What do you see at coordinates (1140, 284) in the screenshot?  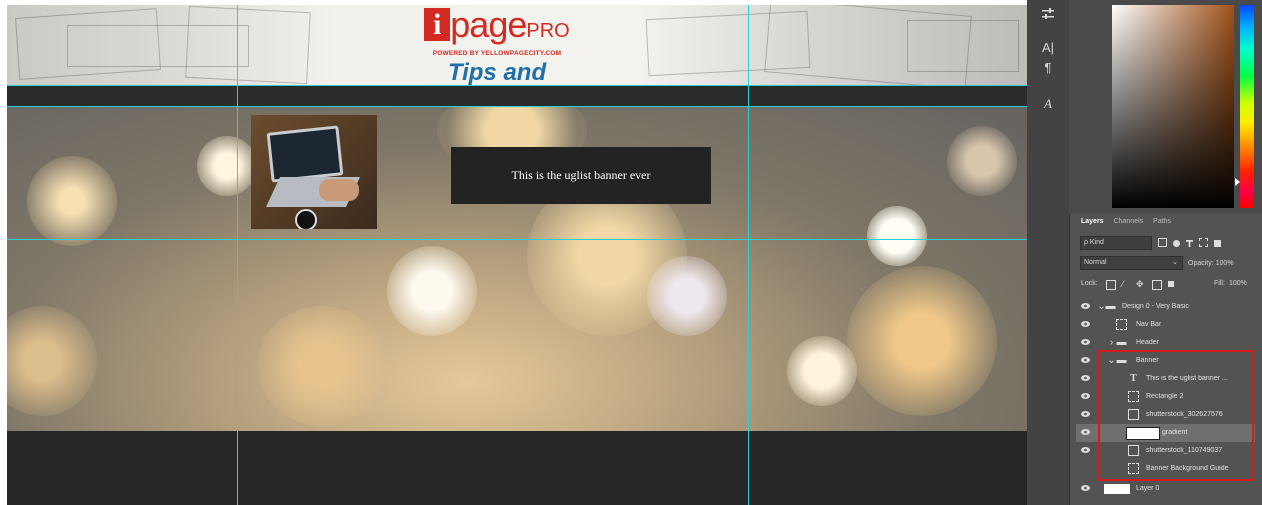 I see `lock-position-icon: ✥` at bounding box center [1140, 284].